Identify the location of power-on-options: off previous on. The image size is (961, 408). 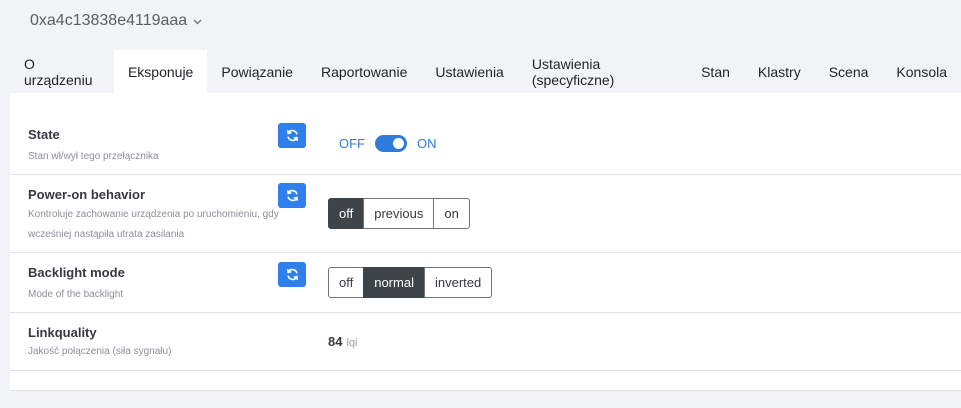
(399, 213).